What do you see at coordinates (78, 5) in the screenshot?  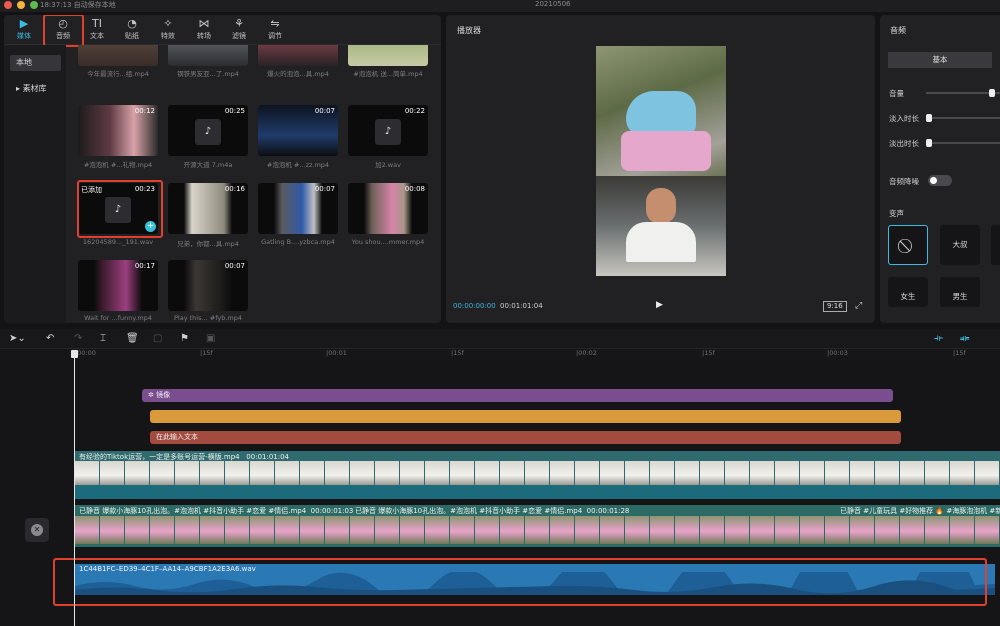 I see `autosave-status: 18:37:13 自动保存本地` at bounding box center [78, 5].